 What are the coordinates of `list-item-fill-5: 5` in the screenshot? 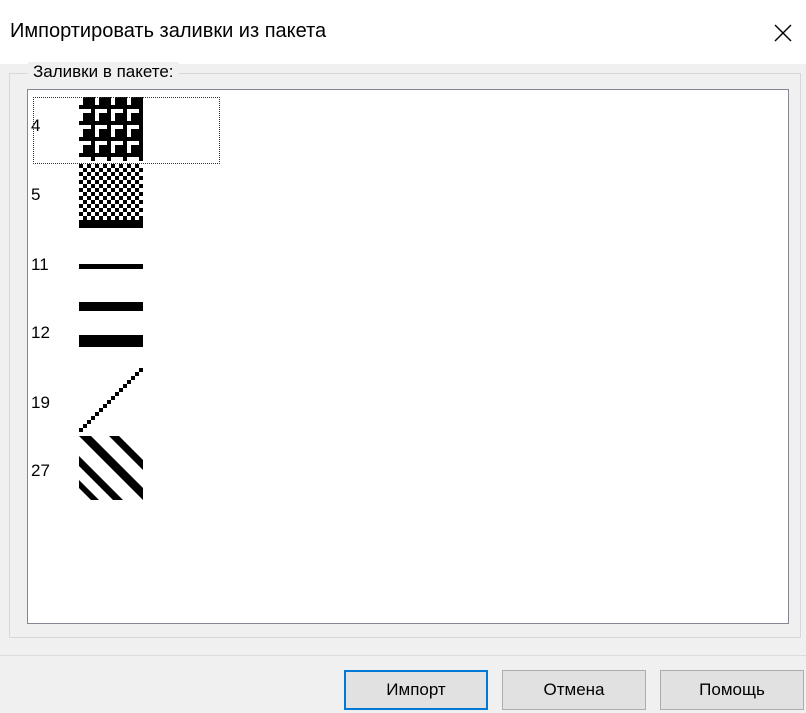 It's located at (128, 198).